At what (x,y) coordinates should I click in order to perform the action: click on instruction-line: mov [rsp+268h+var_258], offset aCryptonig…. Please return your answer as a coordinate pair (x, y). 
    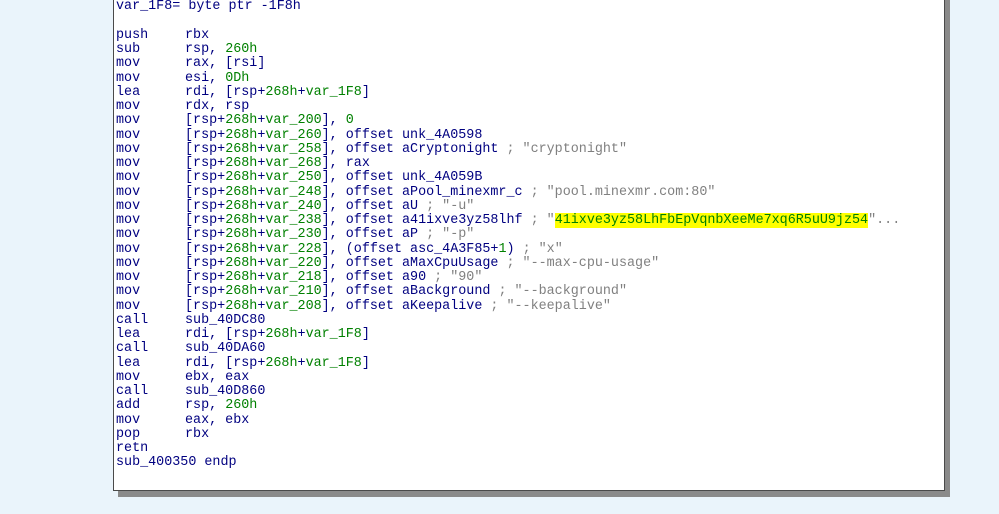
    Looking at the image, I should click on (508, 149).